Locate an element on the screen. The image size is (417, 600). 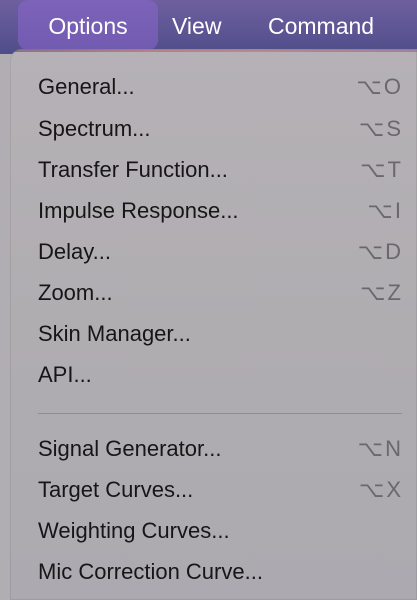
menu-item-shortcut: ⌥X is located at coordinates (380, 489).